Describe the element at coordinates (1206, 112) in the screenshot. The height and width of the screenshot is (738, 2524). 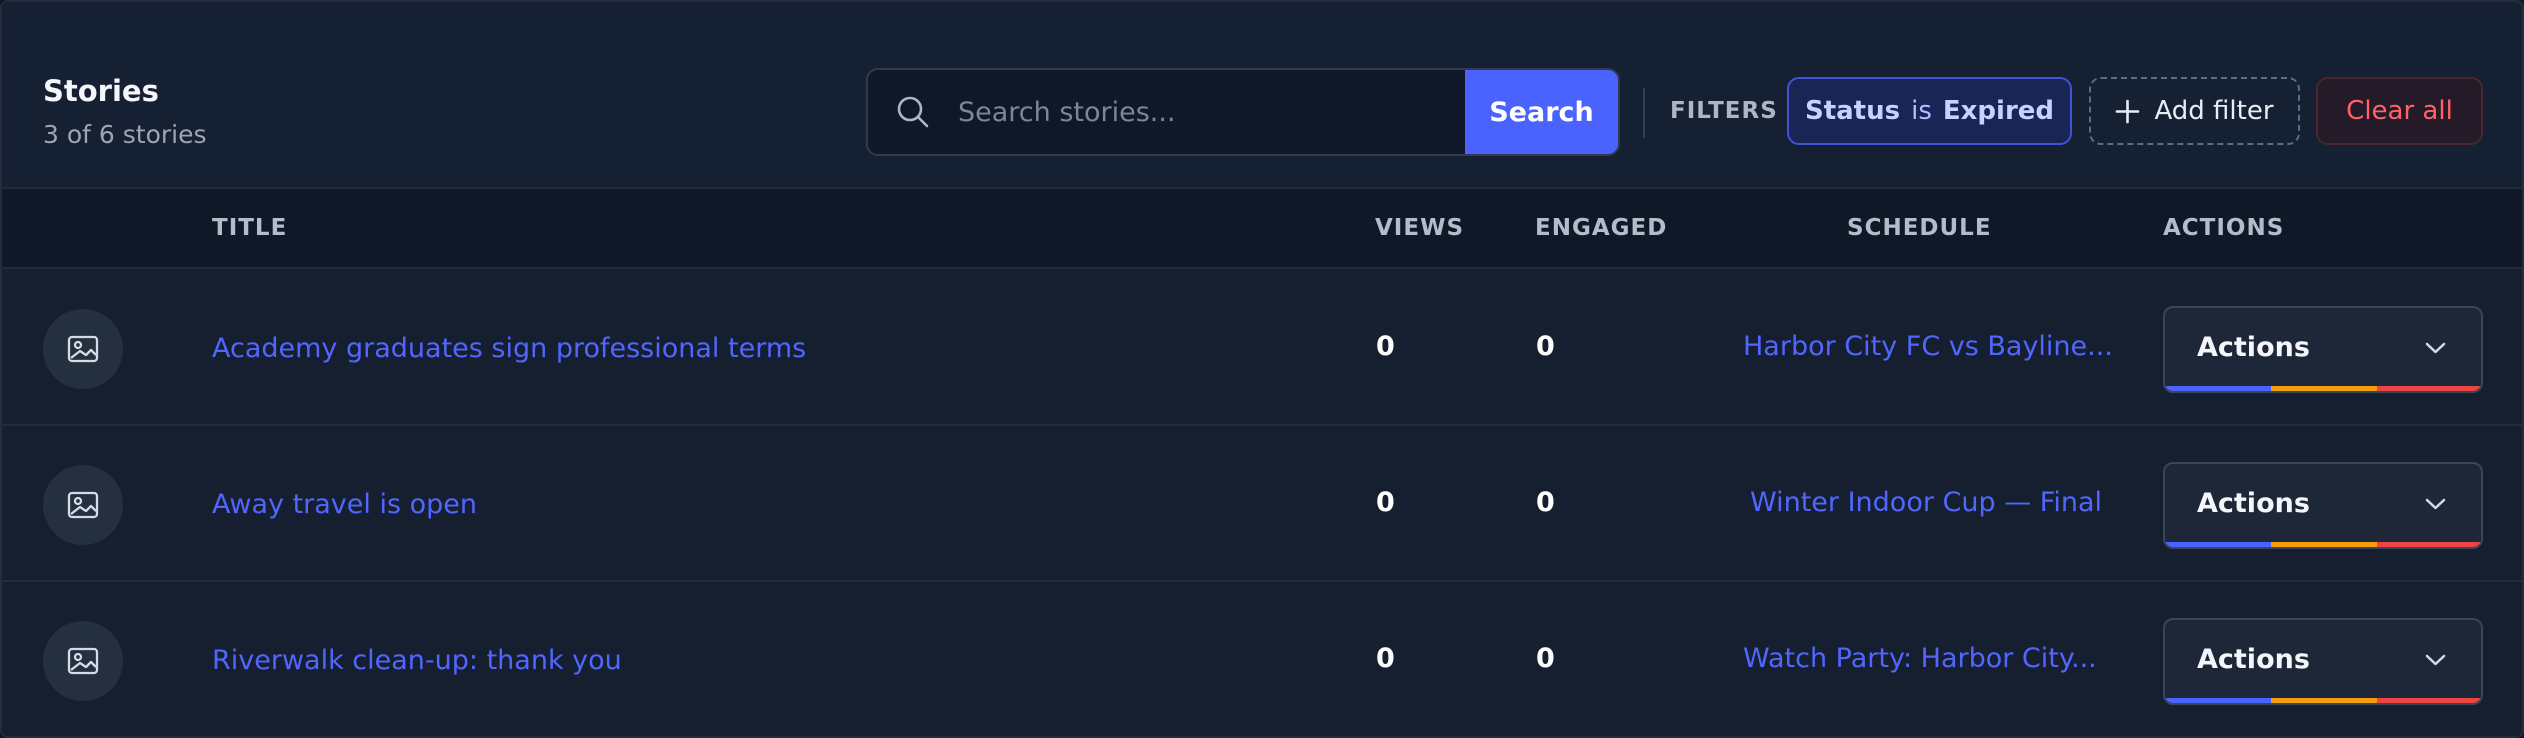
I see `search-input` at that location.